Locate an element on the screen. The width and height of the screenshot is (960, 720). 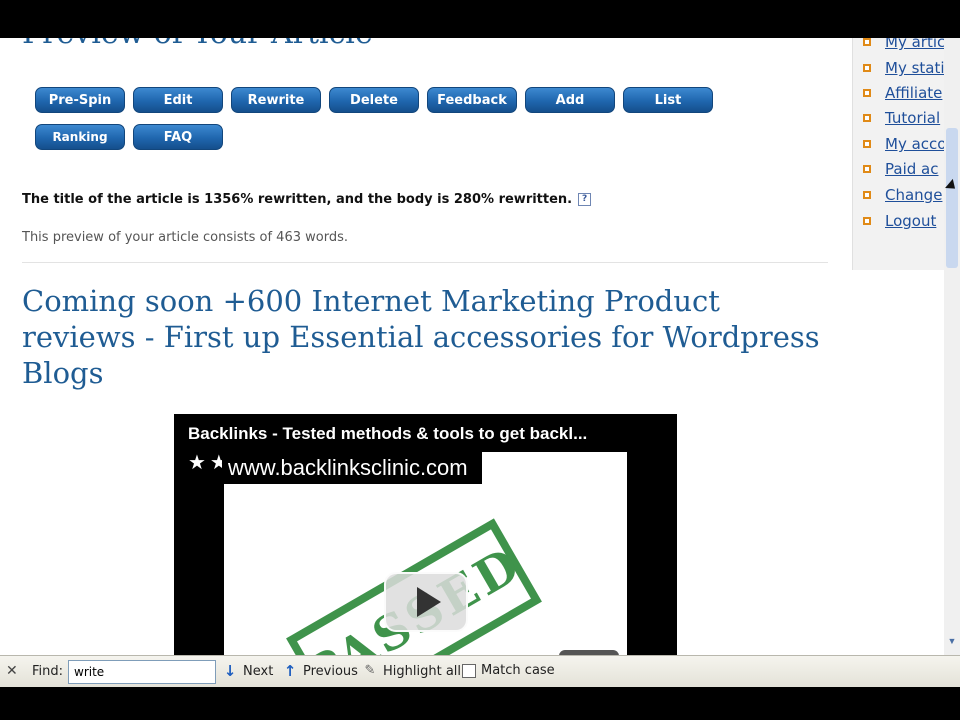
arrow-up-icon: ↑ is located at coordinates (290, 671).